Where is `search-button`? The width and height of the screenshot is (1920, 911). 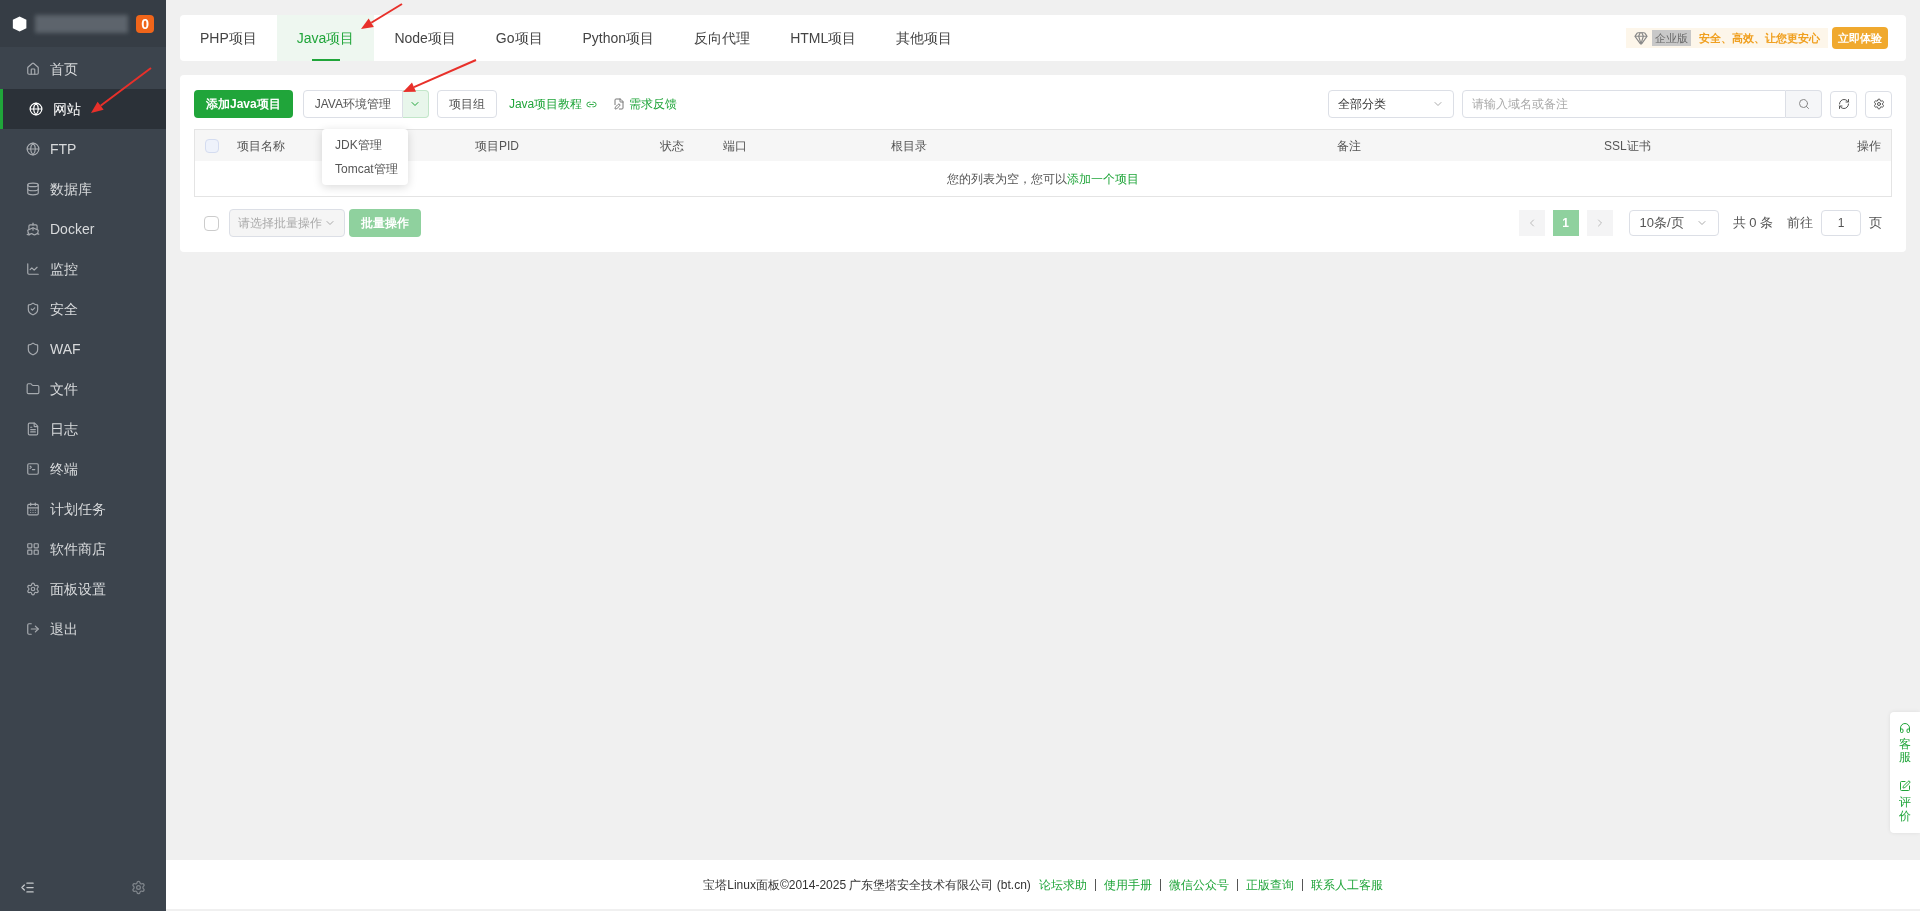
search-button is located at coordinates (1804, 104).